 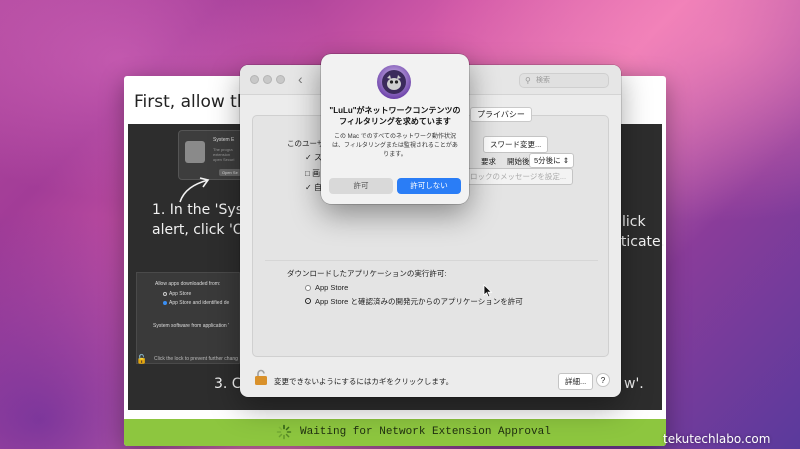 What do you see at coordinates (308, 288) in the screenshot?
I see `radio-app-store` at bounding box center [308, 288].